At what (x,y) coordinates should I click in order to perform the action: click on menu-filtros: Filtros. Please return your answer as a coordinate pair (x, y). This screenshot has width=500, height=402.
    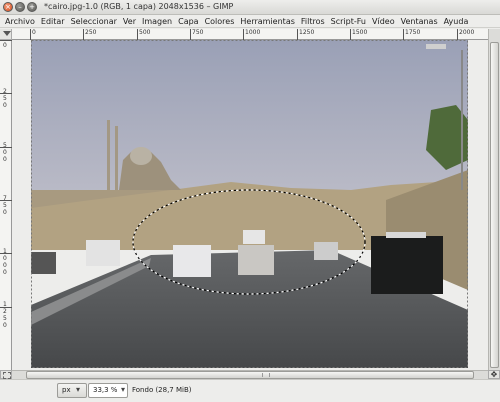
    Looking at the image, I should click on (313, 21).